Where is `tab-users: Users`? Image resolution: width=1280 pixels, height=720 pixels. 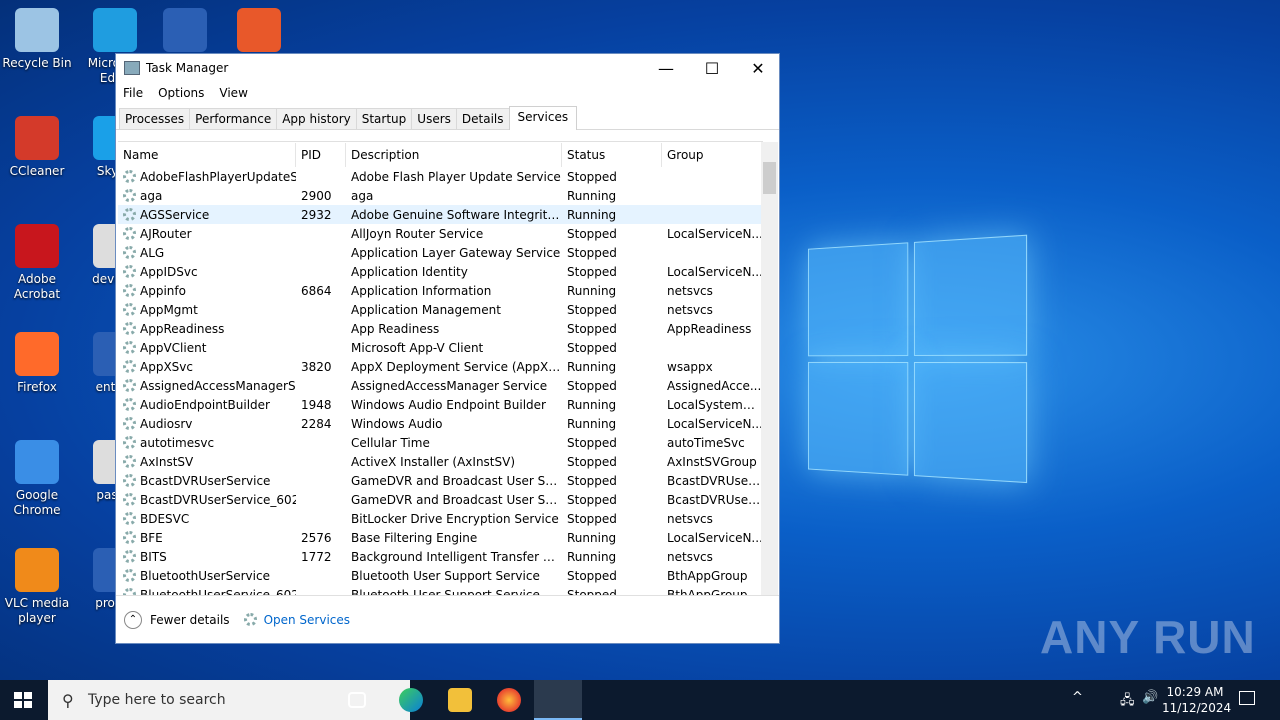 tab-users: Users is located at coordinates (434, 118).